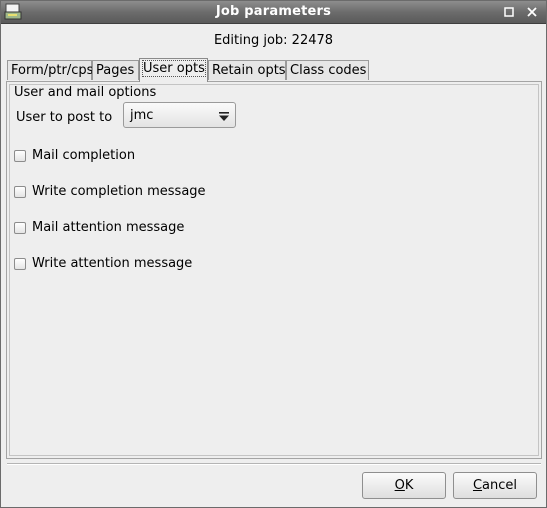  I want to click on mail-attention-message-checkbox, so click(20, 228).